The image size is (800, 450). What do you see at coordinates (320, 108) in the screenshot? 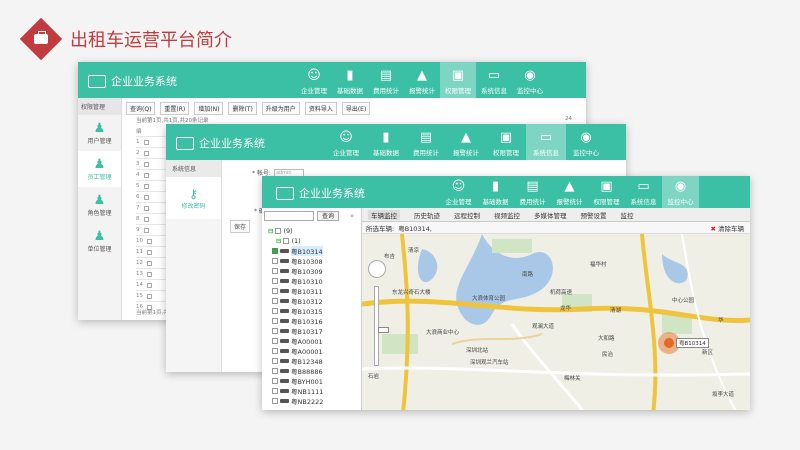
I see `import-button: 资料导入` at bounding box center [320, 108].